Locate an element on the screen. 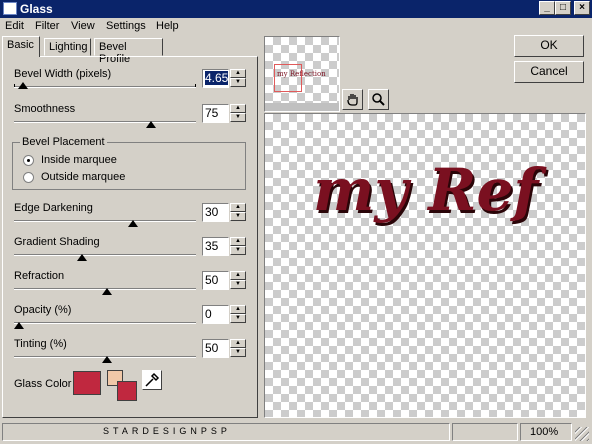  menu-edit: Edit is located at coordinates (14, 26).